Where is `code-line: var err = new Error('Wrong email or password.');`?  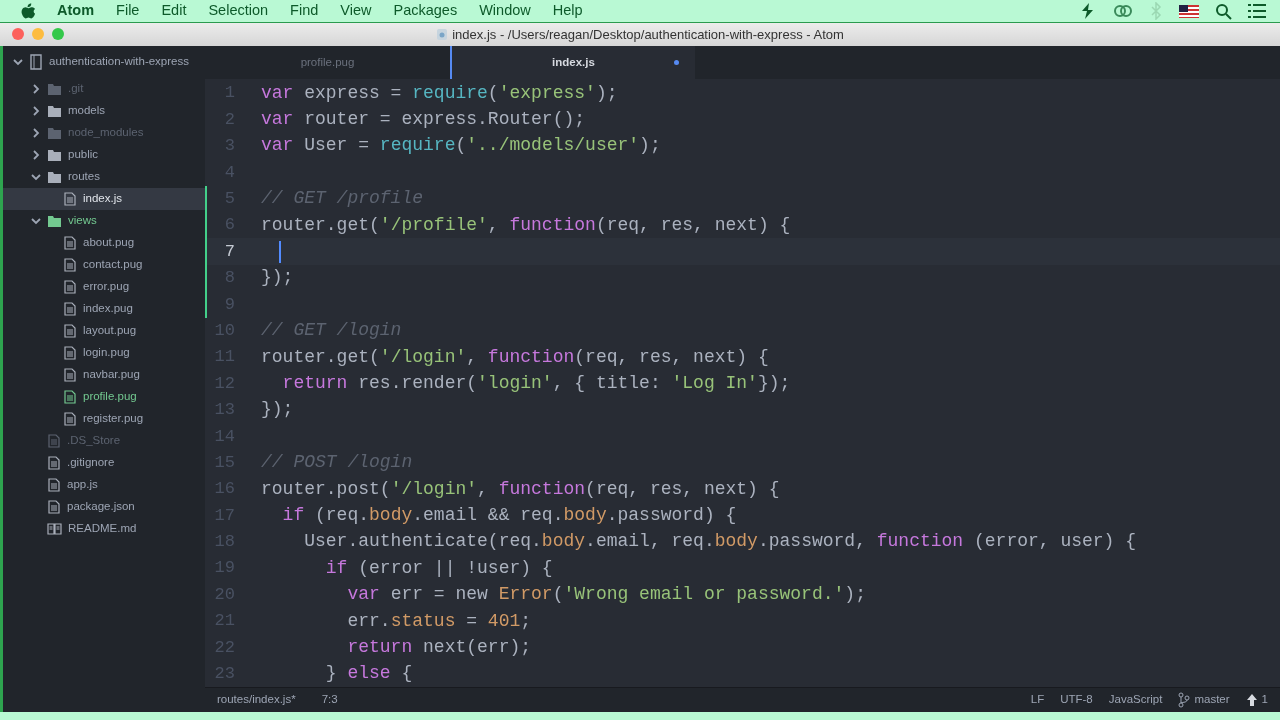 code-line: var err = new Error('Wrong email or password.'); is located at coordinates (606, 595).